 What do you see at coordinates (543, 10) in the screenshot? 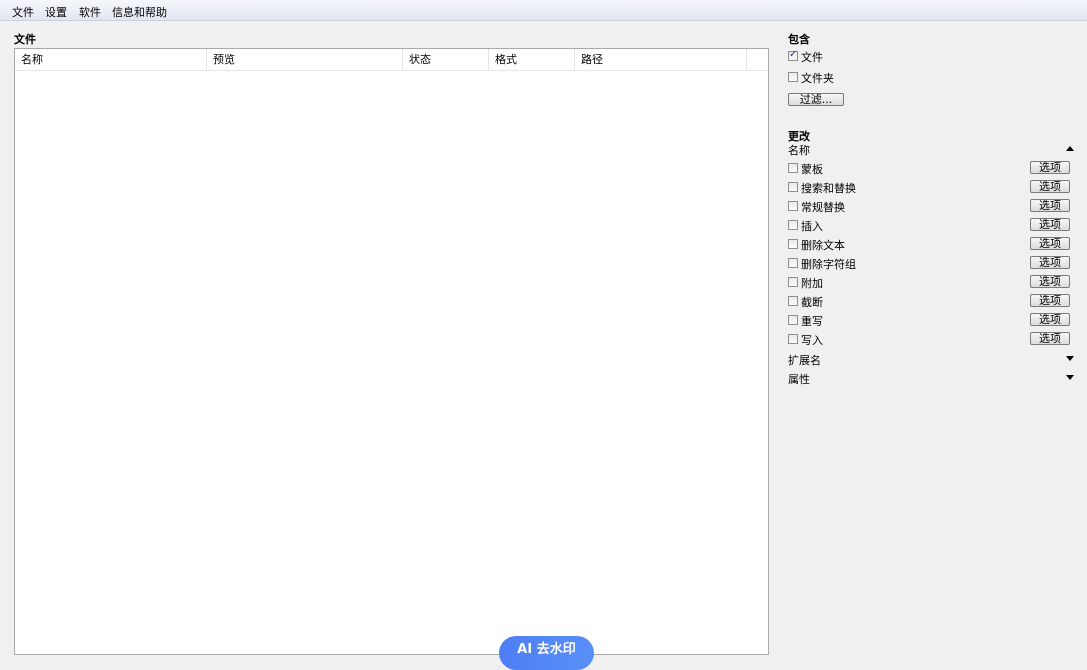
I see `menu-bar: 文件 设置 软件 信息和帮助` at bounding box center [543, 10].